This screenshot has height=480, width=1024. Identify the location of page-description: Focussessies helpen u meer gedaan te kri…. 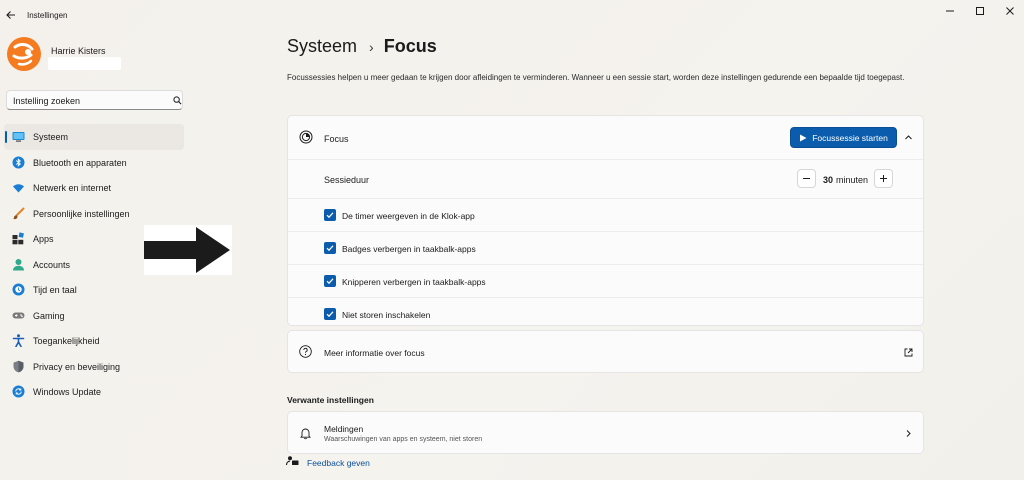
(596, 77).